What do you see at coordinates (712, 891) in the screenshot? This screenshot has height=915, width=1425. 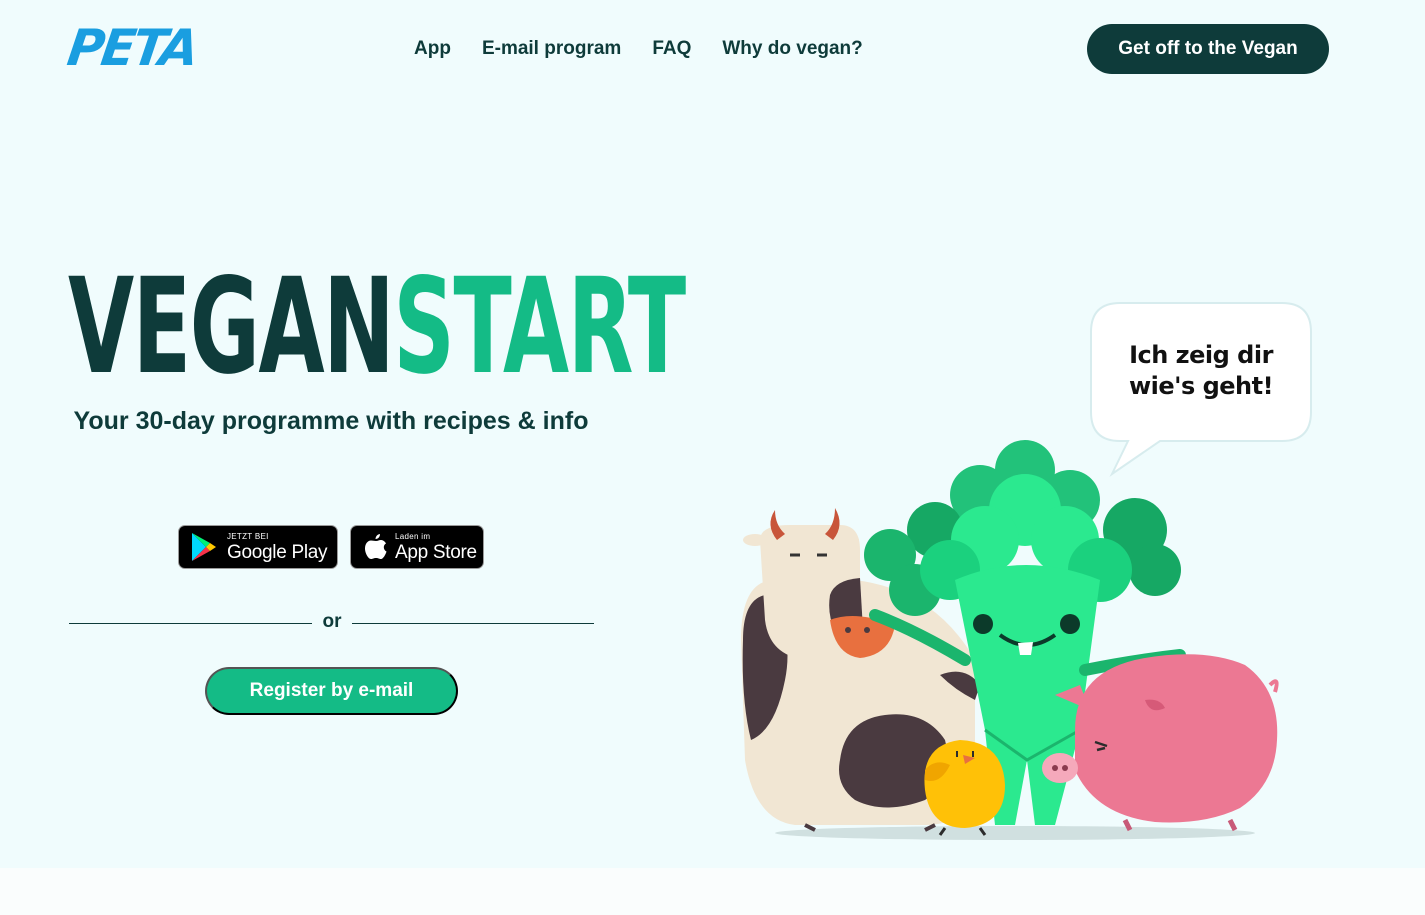 I see `footer-band` at bounding box center [712, 891].